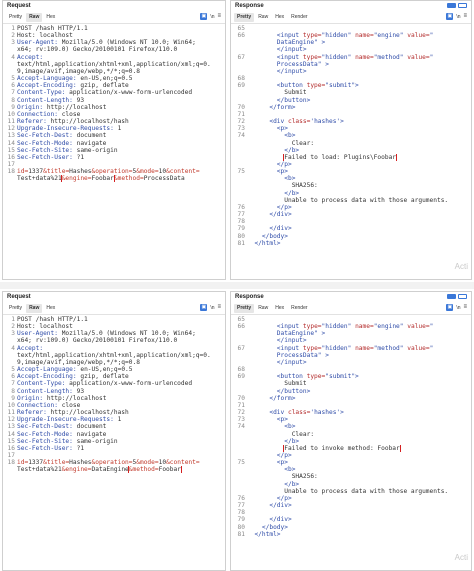  I want to click on code-token: 93, so click(80, 391).